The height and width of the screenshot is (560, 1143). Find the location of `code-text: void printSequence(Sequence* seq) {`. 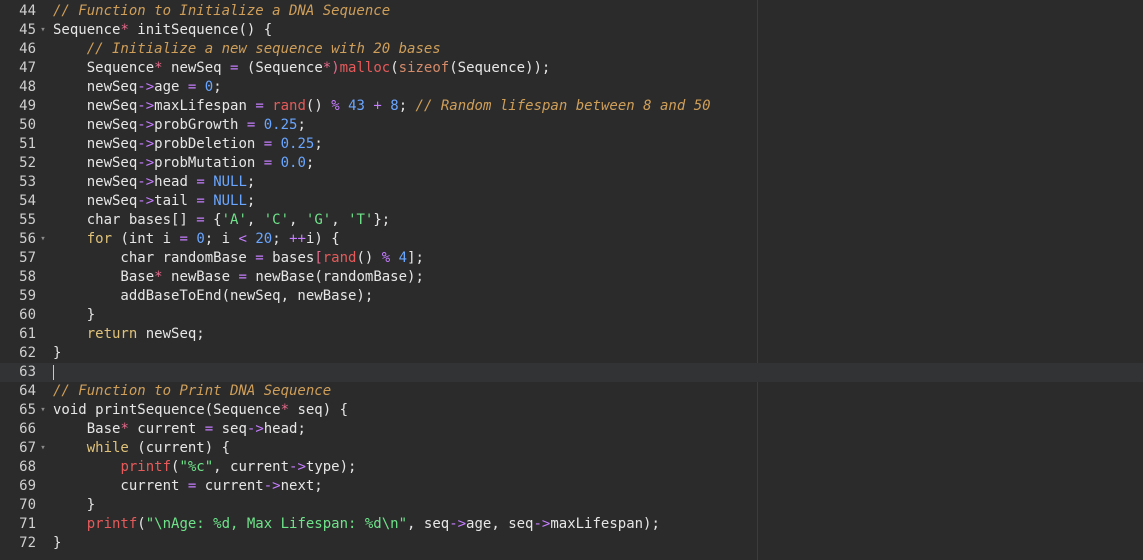

code-text: void printSequence(Sequence* seq) { is located at coordinates (200, 410).